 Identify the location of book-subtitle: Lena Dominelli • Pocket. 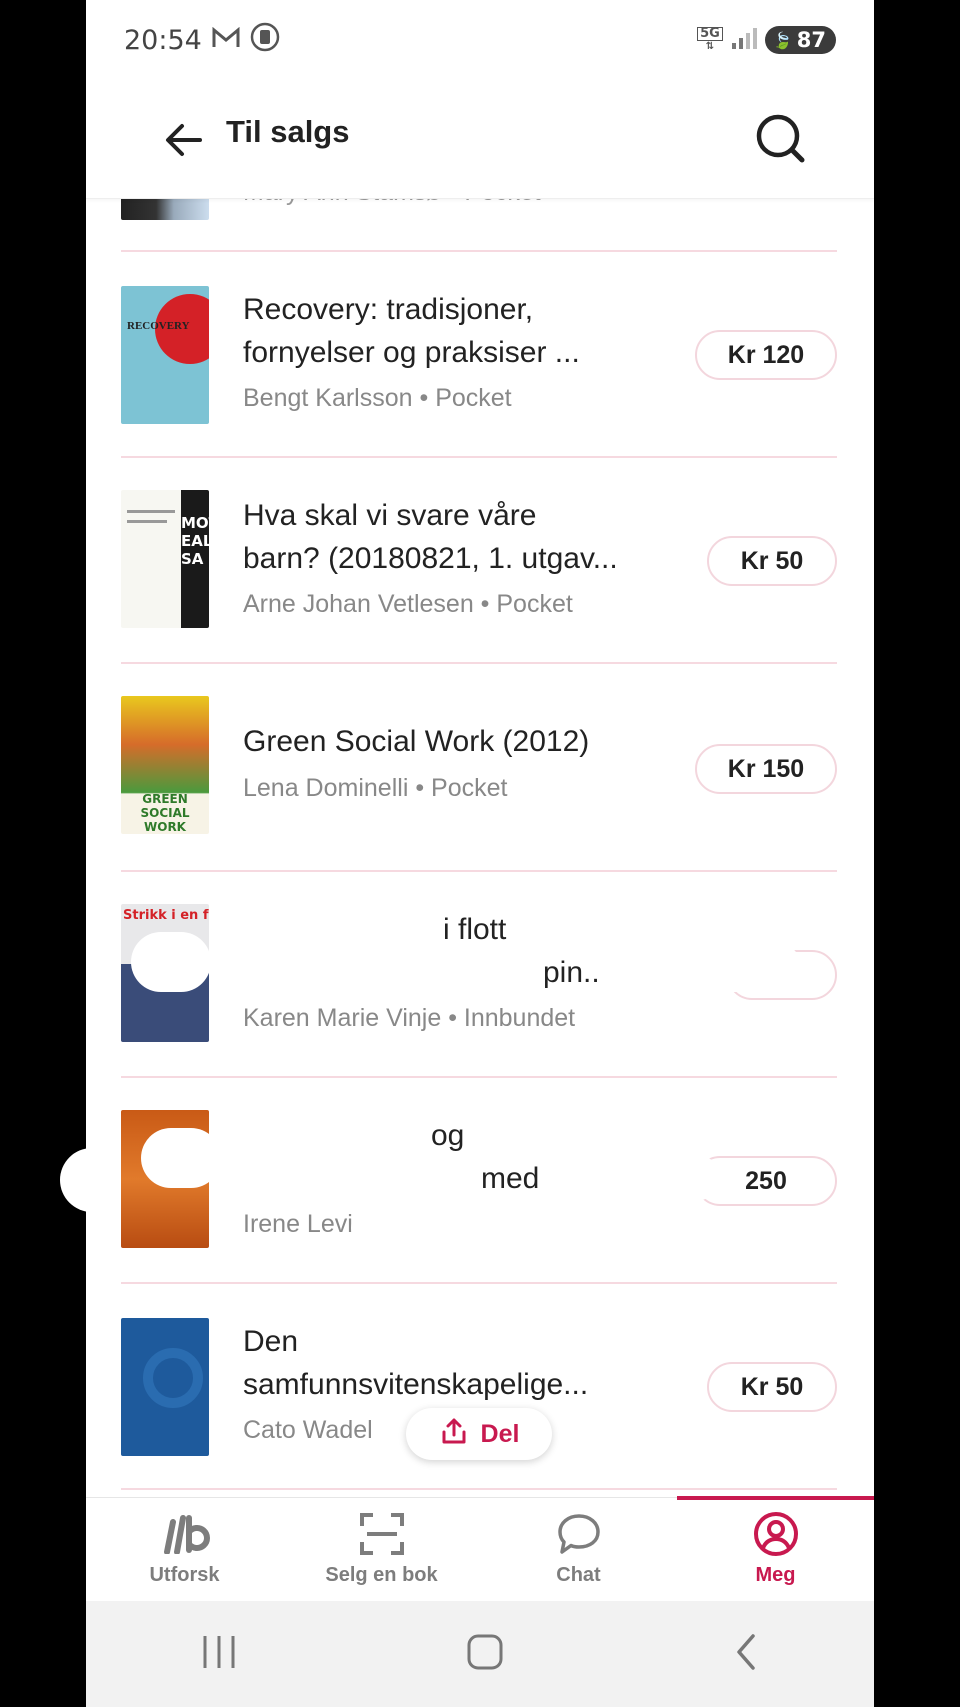
(375, 788).